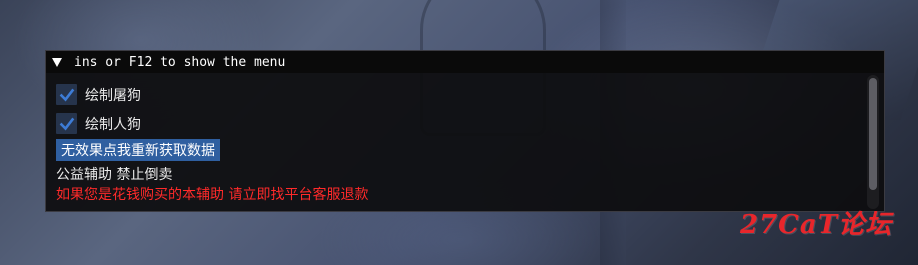 Image resolution: width=918 pixels, height=265 pixels. Describe the element at coordinates (113, 124) in the screenshot. I see `draw-ren-dog-label: 绘制人狗` at that location.